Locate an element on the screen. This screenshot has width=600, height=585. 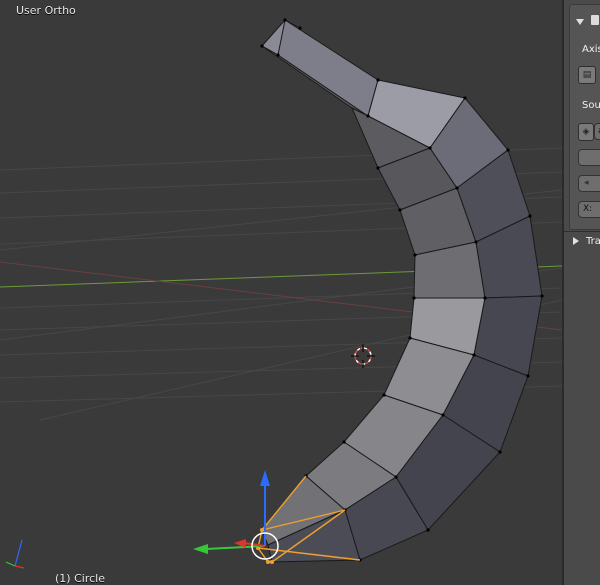
document-icon: ▤ is located at coordinates (587, 75).